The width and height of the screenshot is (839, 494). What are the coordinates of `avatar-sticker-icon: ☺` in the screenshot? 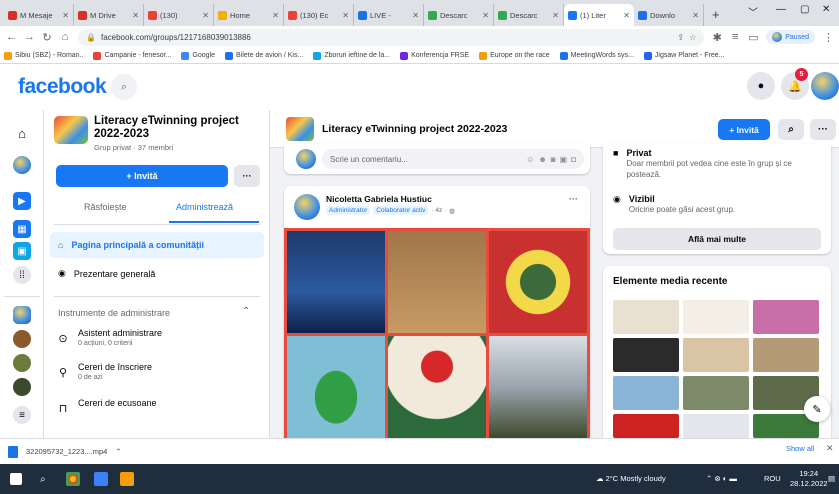 It's located at (530, 159).